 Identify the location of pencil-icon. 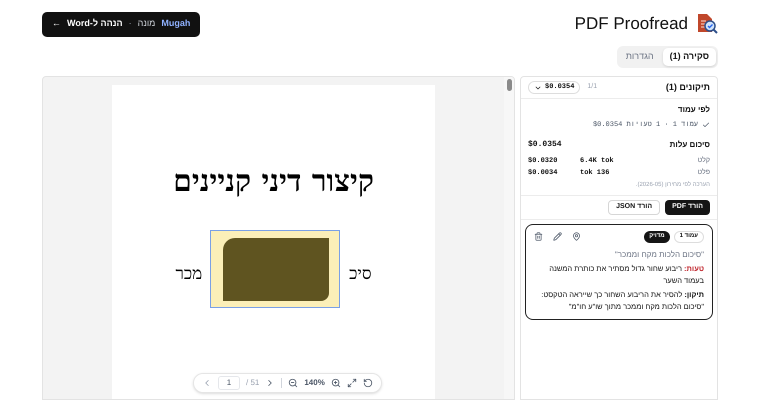
(557, 236).